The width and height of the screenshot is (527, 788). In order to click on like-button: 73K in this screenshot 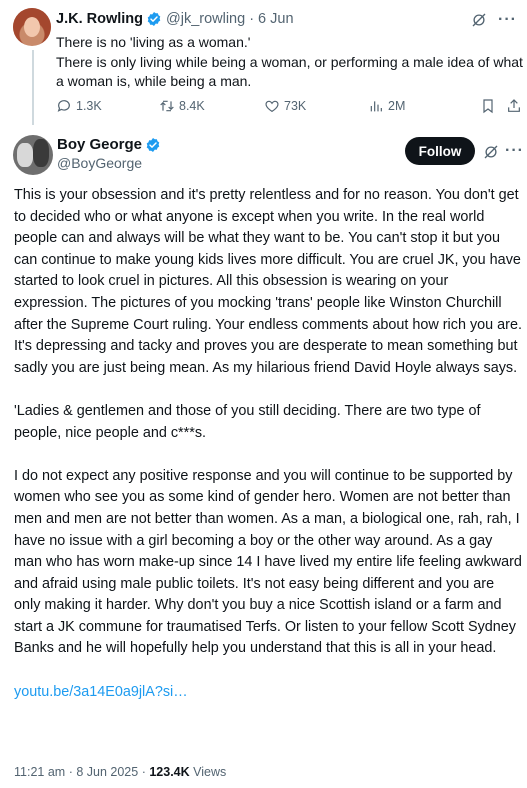, I will do `click(285, 106)`.